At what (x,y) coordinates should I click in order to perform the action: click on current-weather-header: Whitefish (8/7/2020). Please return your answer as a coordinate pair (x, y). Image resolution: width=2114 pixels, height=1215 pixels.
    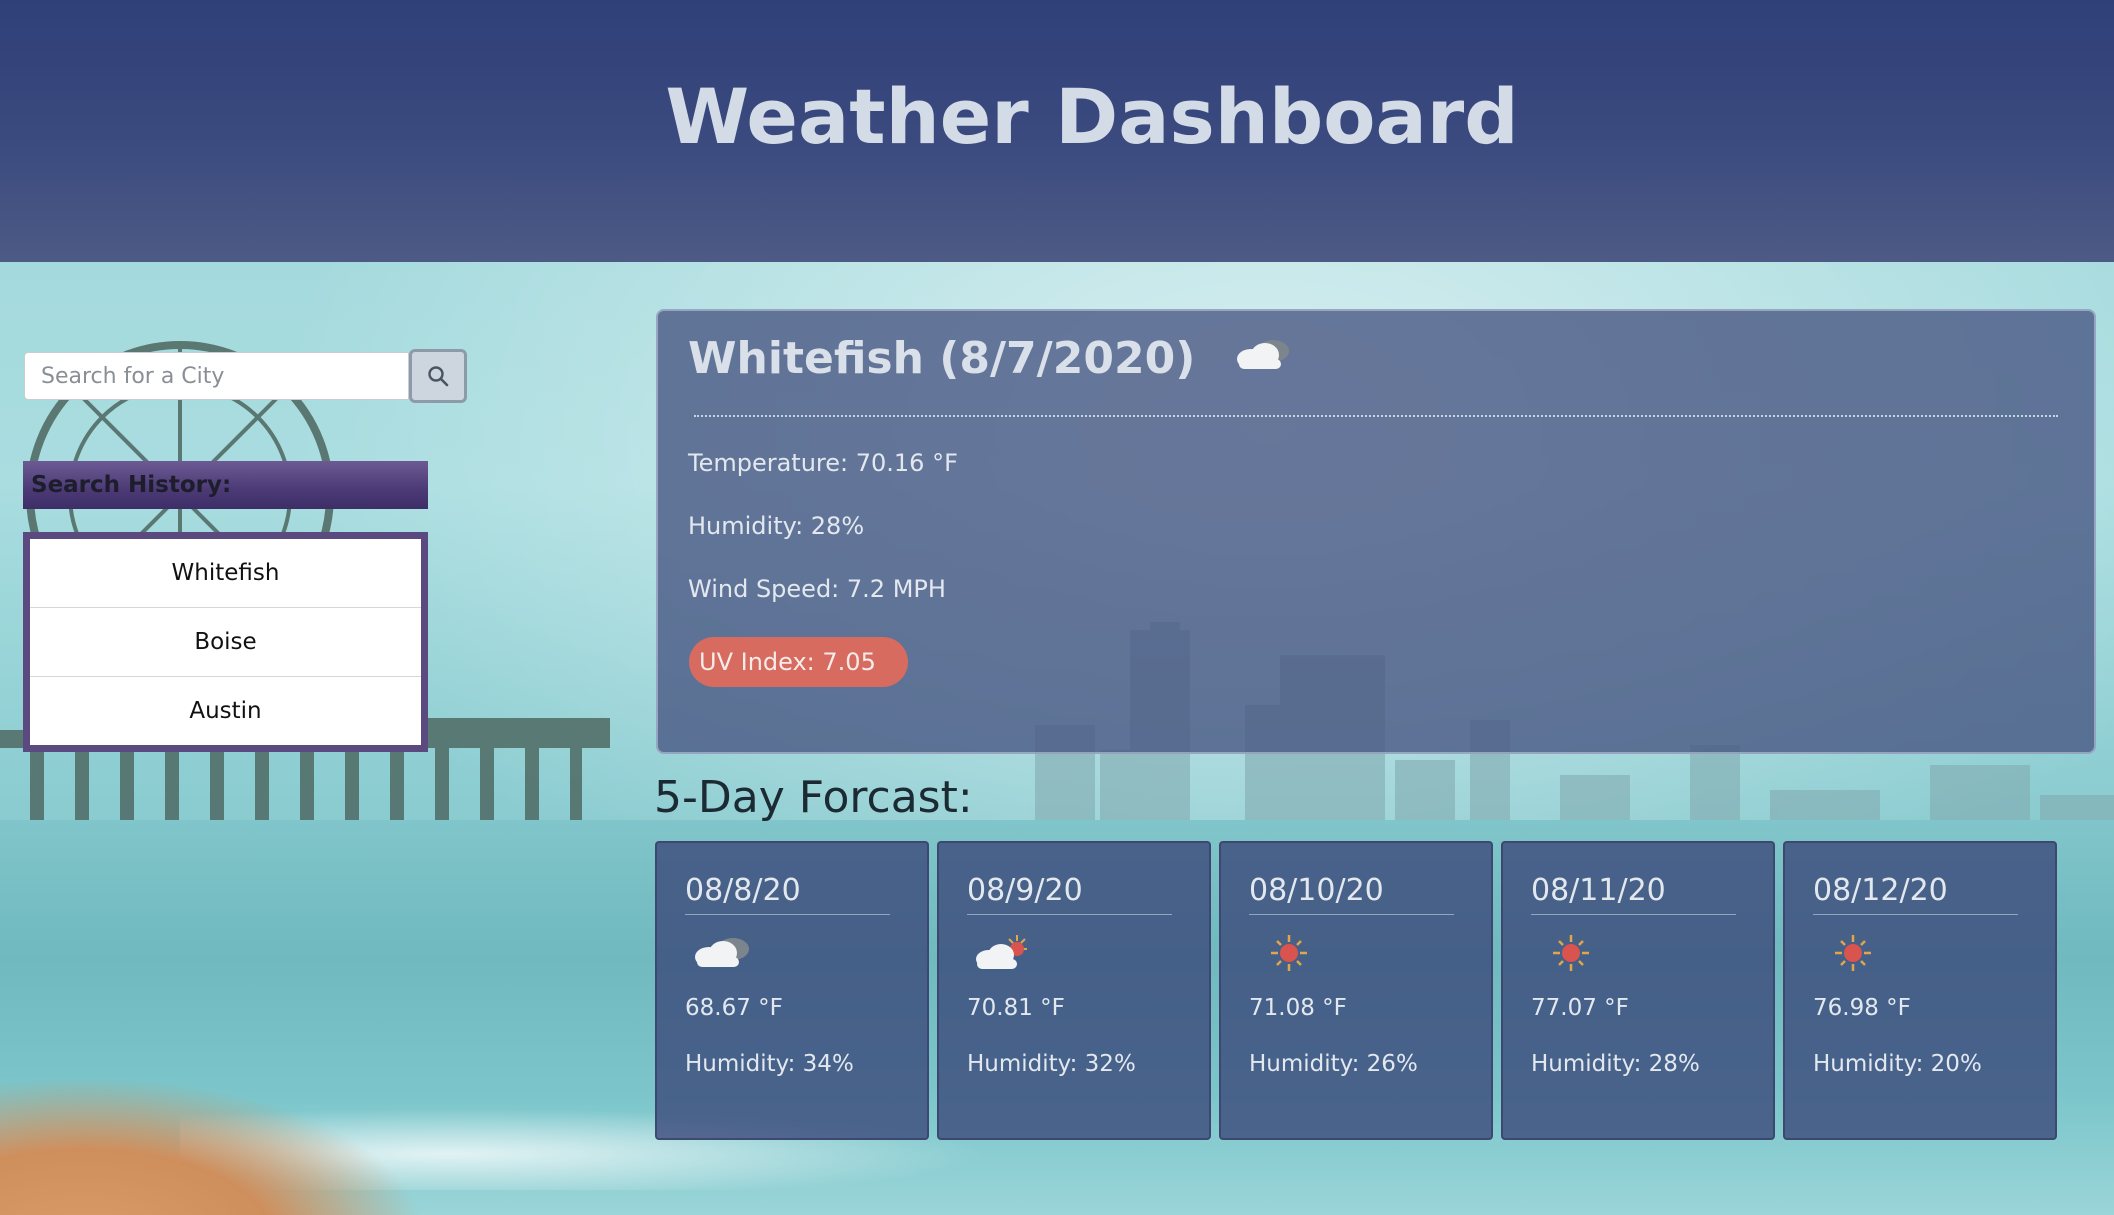
    Looking at the image, I should click on (990, 358).